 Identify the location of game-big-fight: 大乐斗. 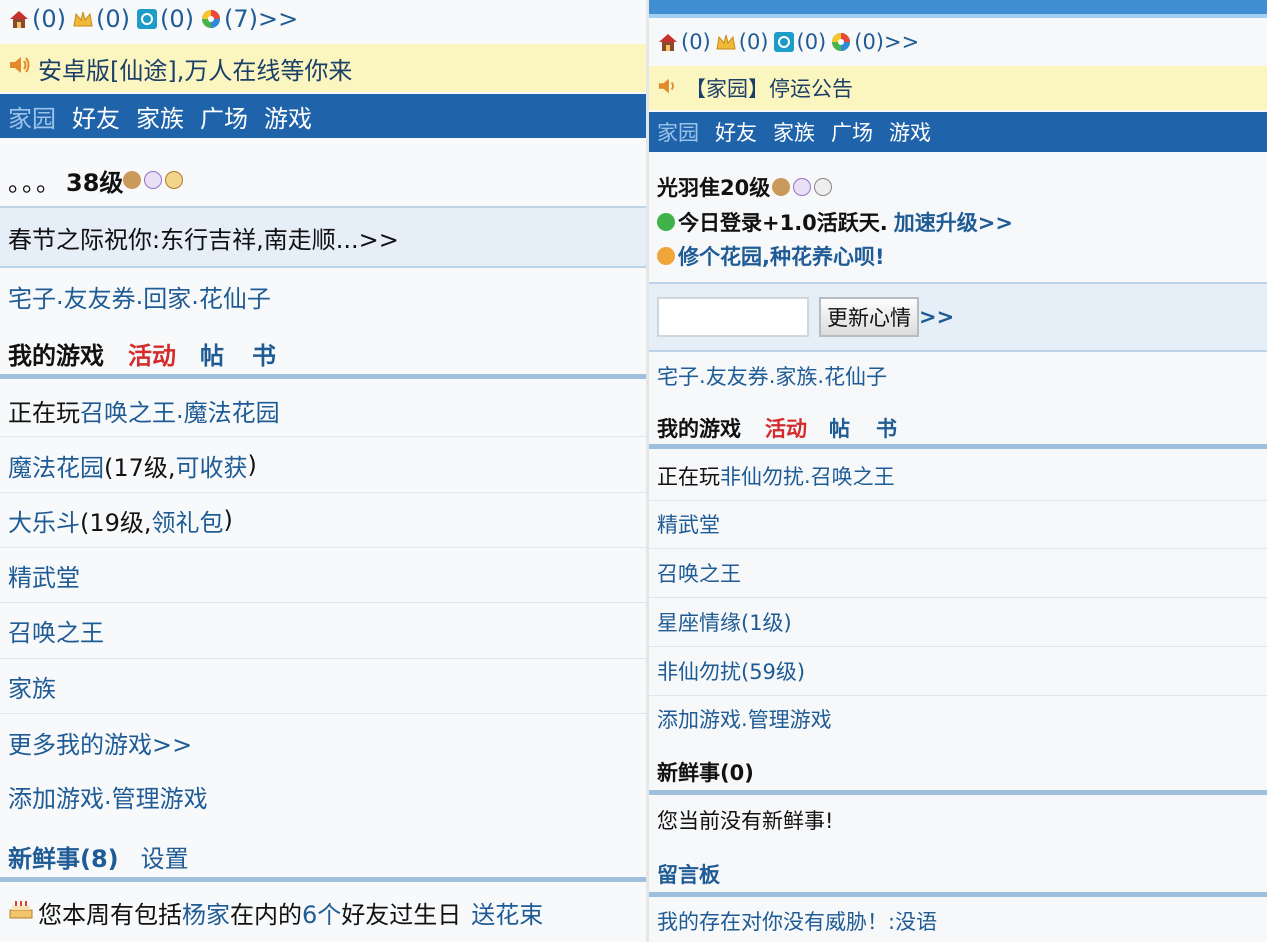
(44, 520).